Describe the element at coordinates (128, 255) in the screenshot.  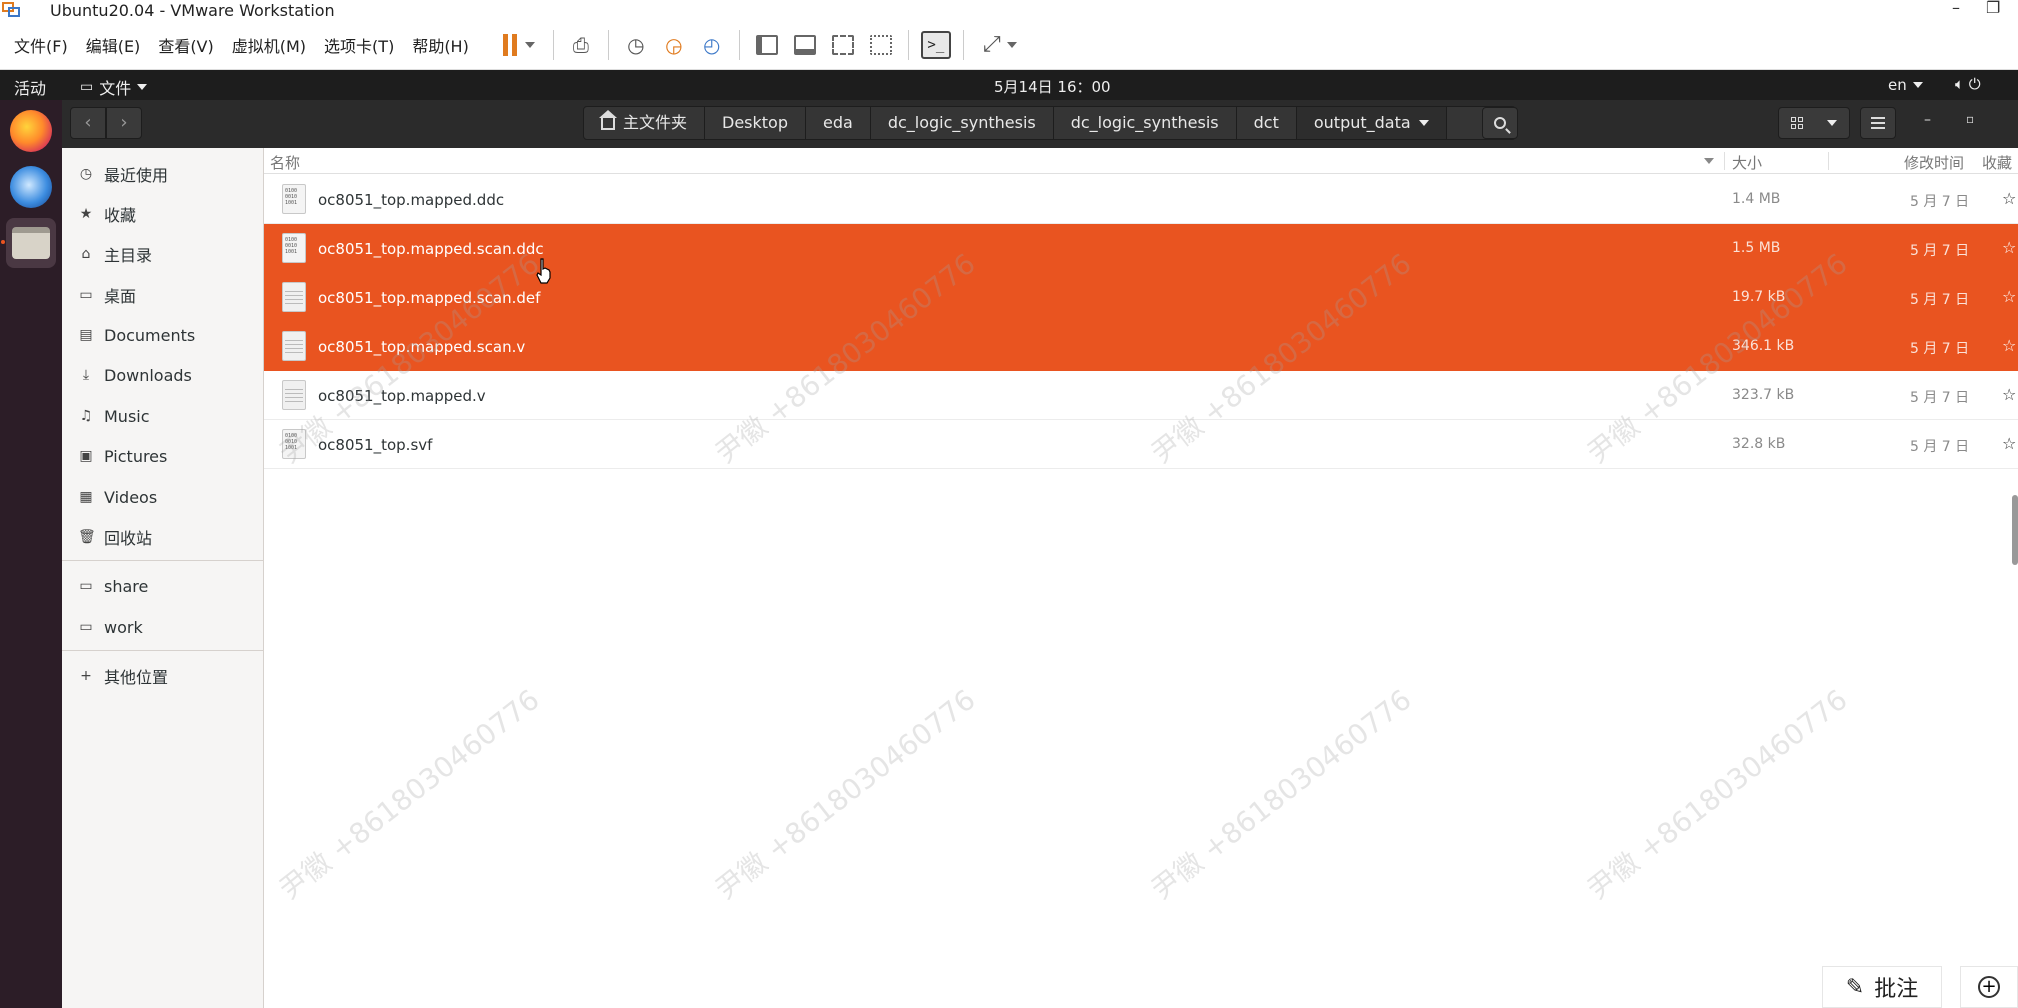
I see `sidebar-item-label: 主目录` at that location.